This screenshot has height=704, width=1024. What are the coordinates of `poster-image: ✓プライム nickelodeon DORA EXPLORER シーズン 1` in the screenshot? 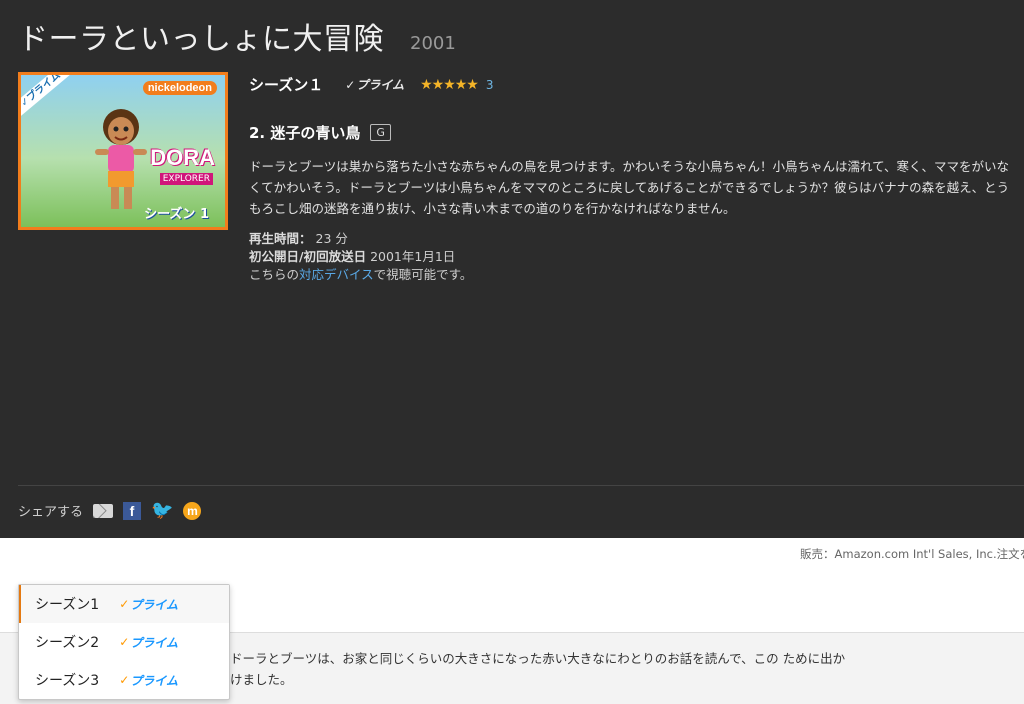 It's located at (123, 151).